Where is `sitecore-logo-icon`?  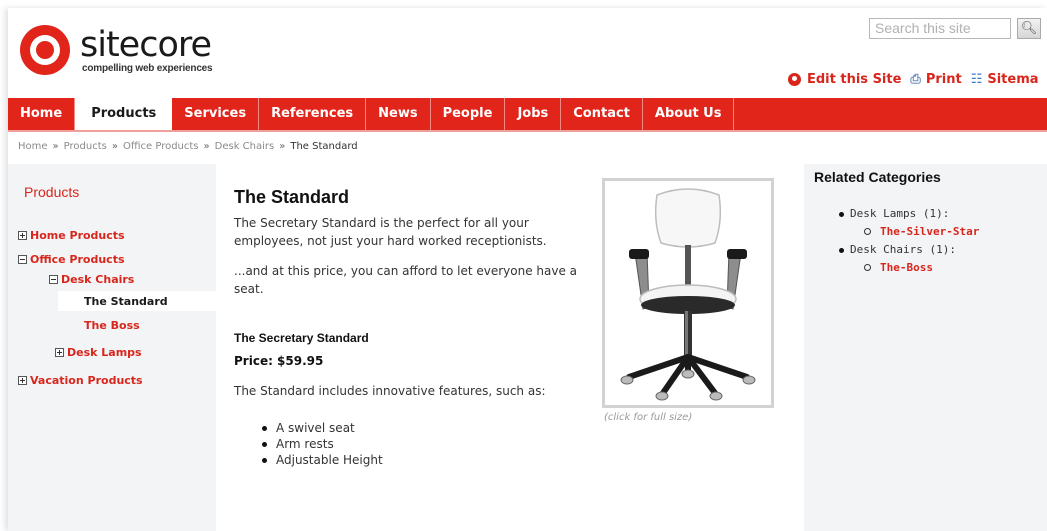 sitecore-logo-icon is located at coordinates (45, 50).